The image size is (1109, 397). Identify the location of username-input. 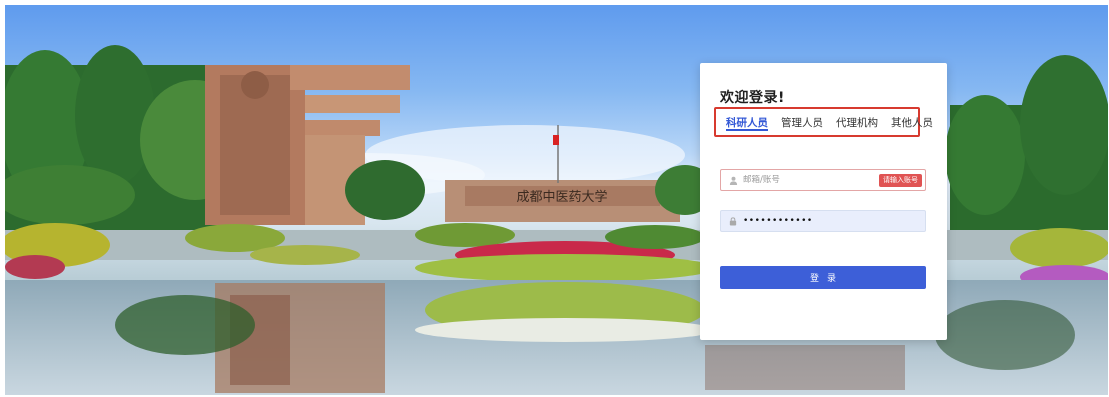
(813, 180).